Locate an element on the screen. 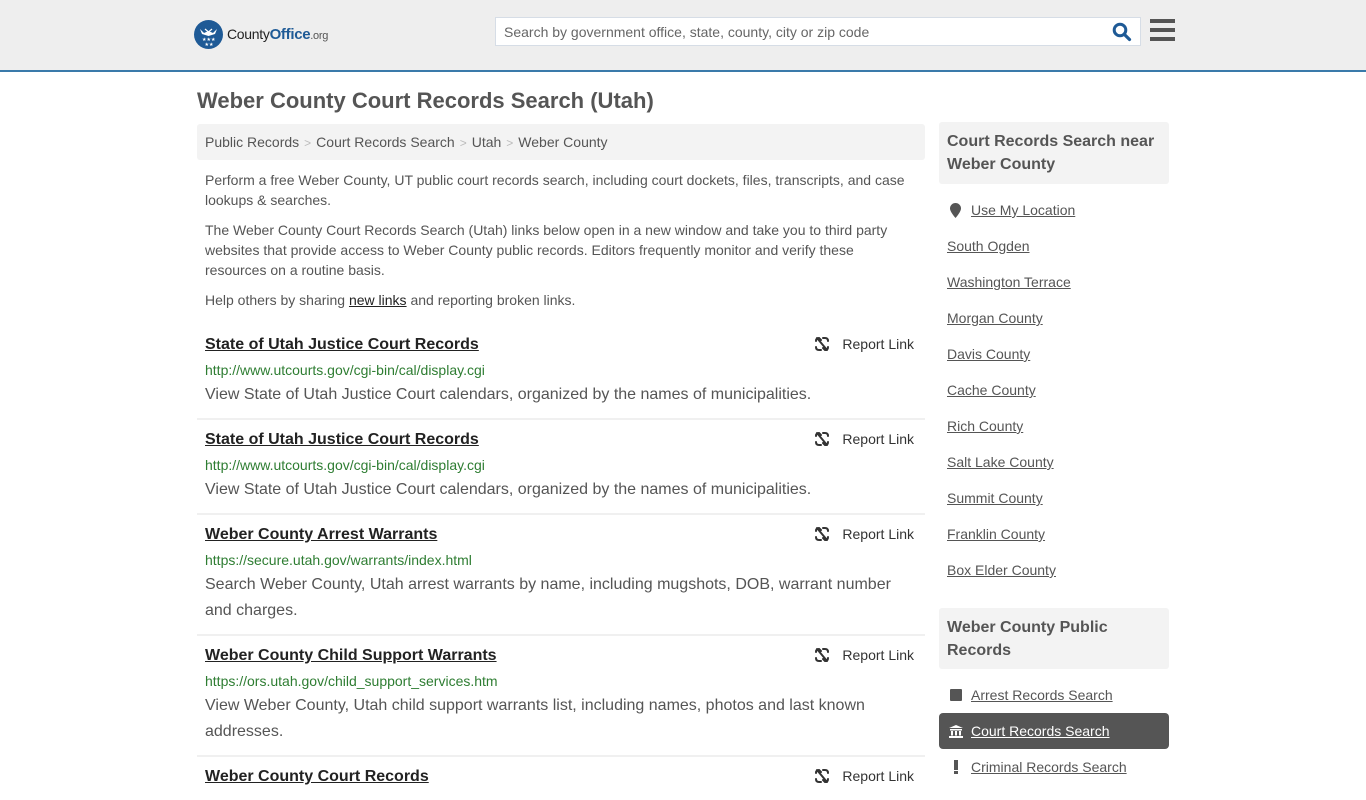  logo-text: CountyOffice.org is located at coordinates (278, 34).